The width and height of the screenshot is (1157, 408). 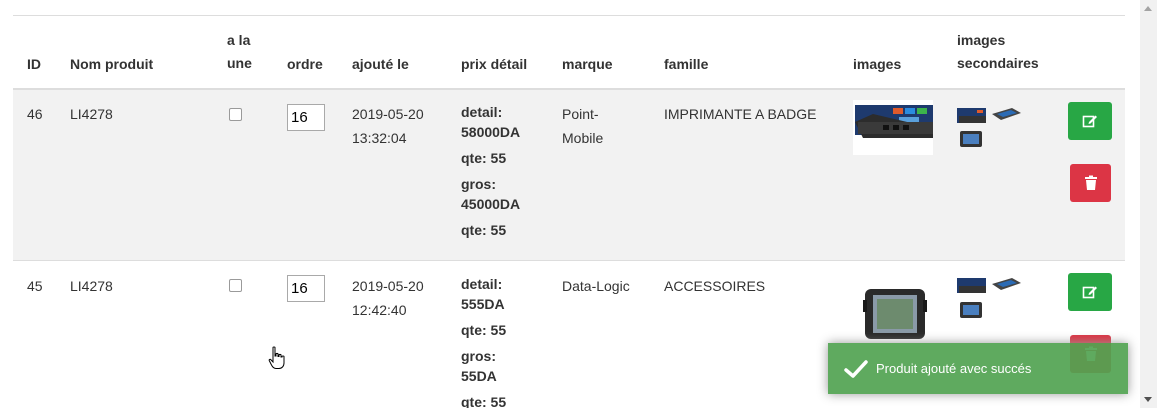 I want to click on header-images-secondaires: images secondaires, so click(x=998, y=52).